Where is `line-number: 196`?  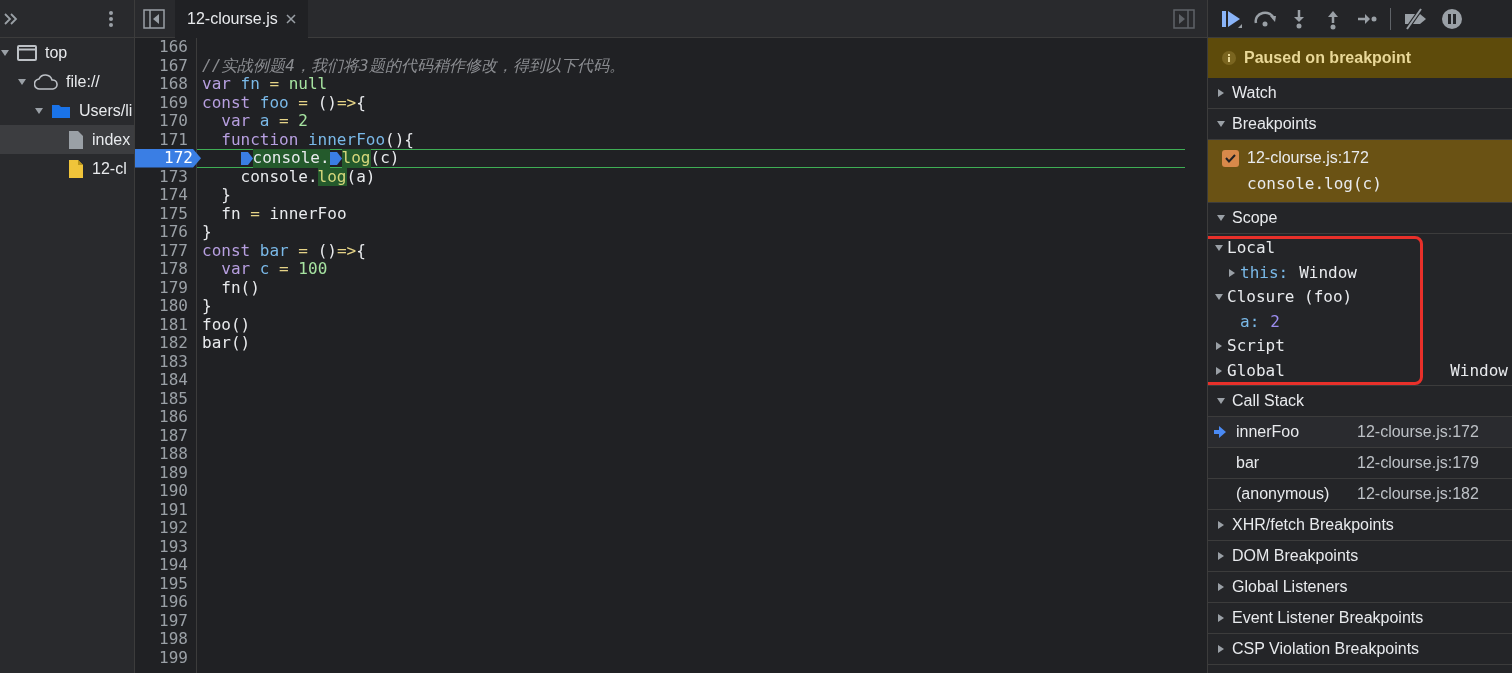 line-number: 196 is located at coordinates (165, 602).